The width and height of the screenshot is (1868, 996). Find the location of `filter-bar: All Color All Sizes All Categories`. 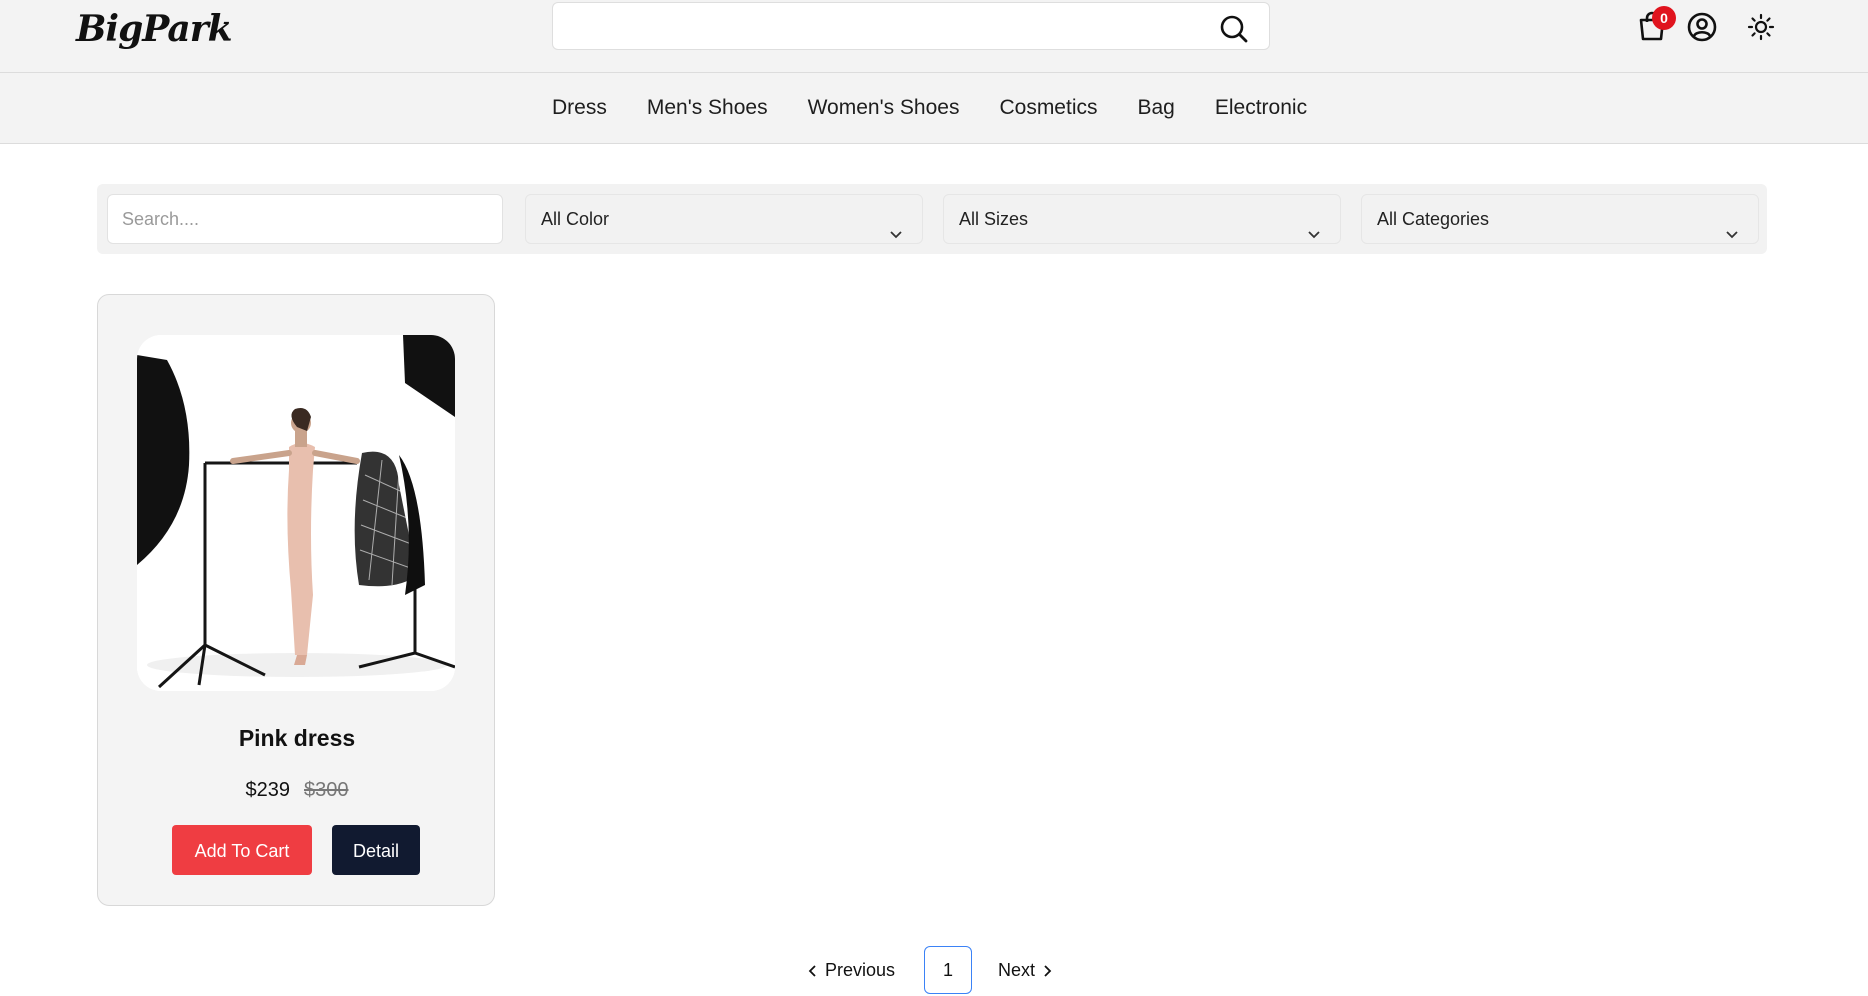

filter-bar: All Color All Sizes All Categories is located at coordinates (932, 219).